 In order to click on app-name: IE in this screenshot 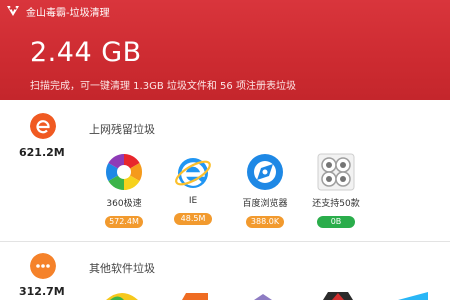, I will do `click(193, 201)`.